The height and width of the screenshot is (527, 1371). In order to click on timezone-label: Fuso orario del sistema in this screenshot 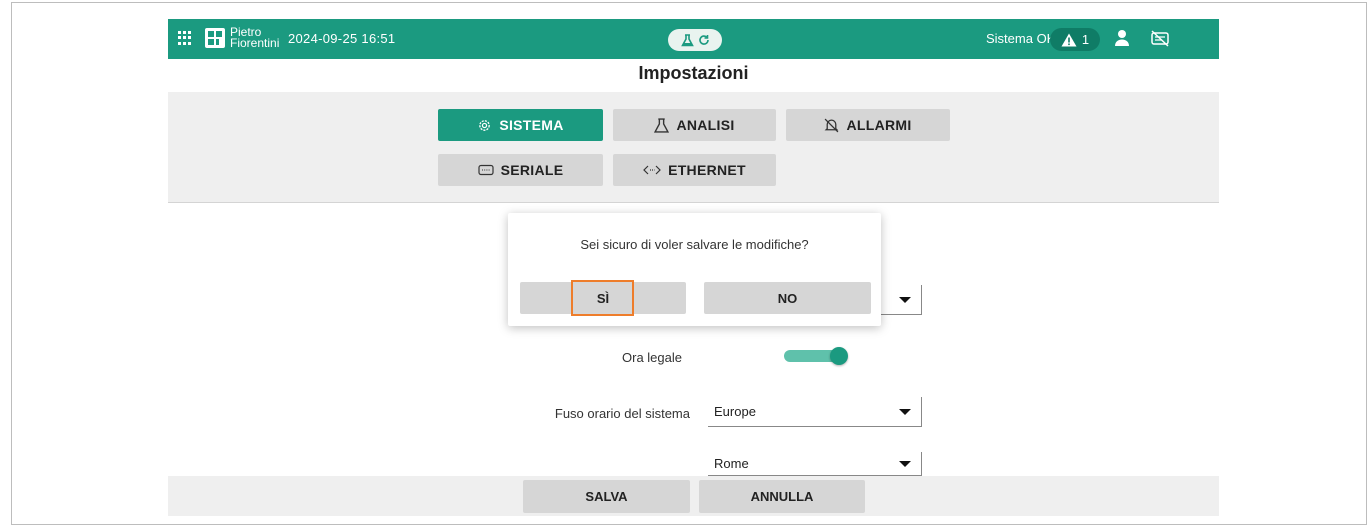, I will do `click(622, 413)`.